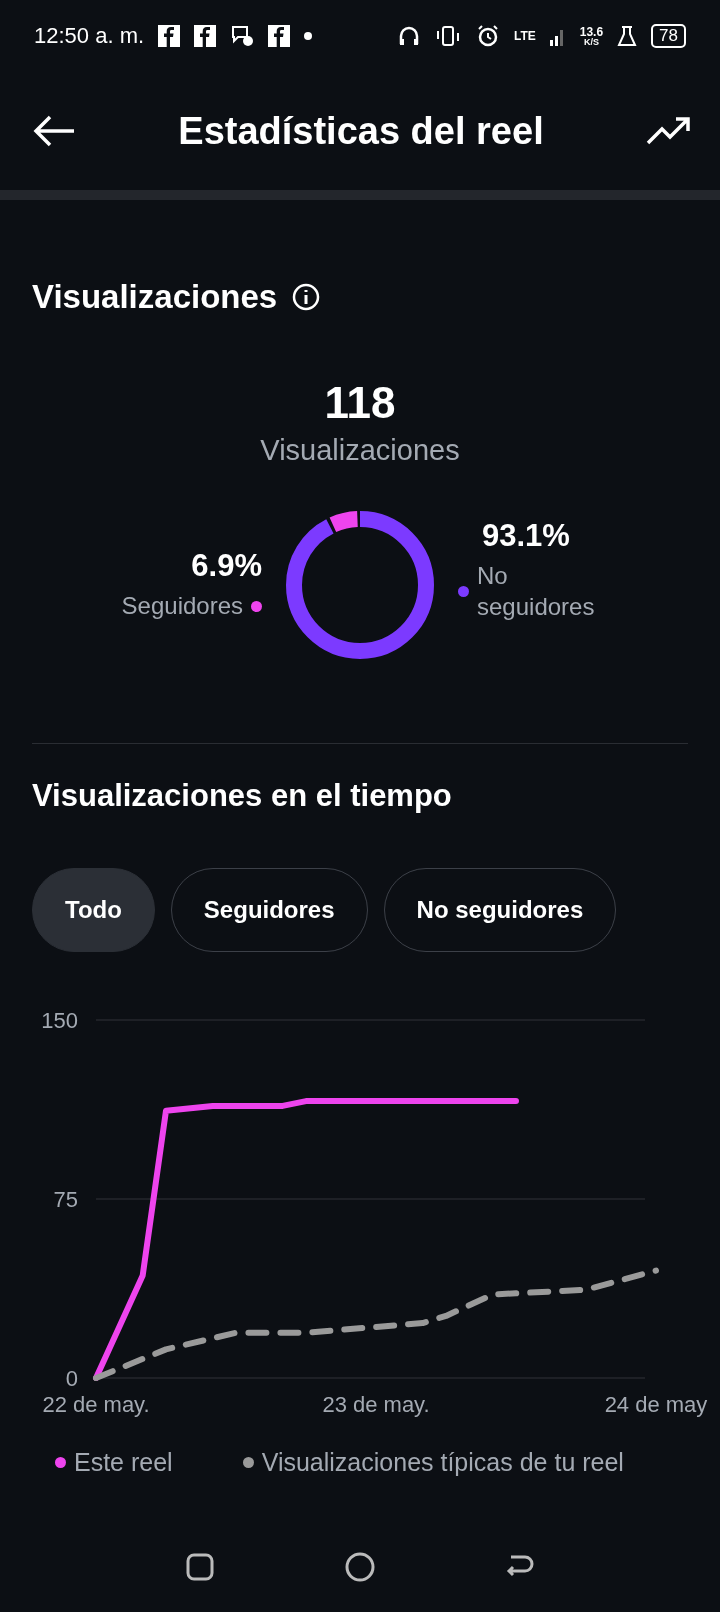 Image resolution: width=720 pixels, height=1612 pixels. Describe the element at coordinates (155, 297) in the screenshot. I see `section-heading: Visualizaciones` at that location.